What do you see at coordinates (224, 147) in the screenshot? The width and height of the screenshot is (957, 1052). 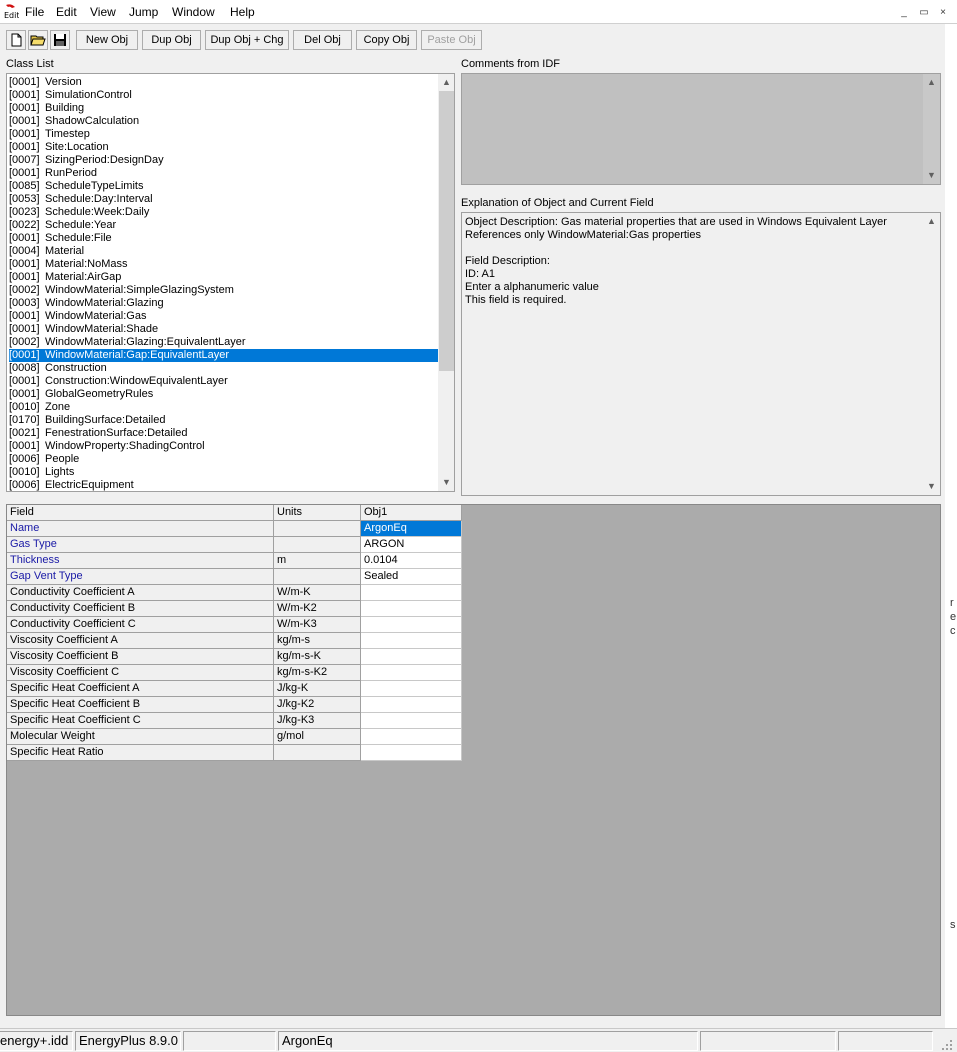 I see `class-list-item: [0001] Site:Location` at bounding box center [224, 147].